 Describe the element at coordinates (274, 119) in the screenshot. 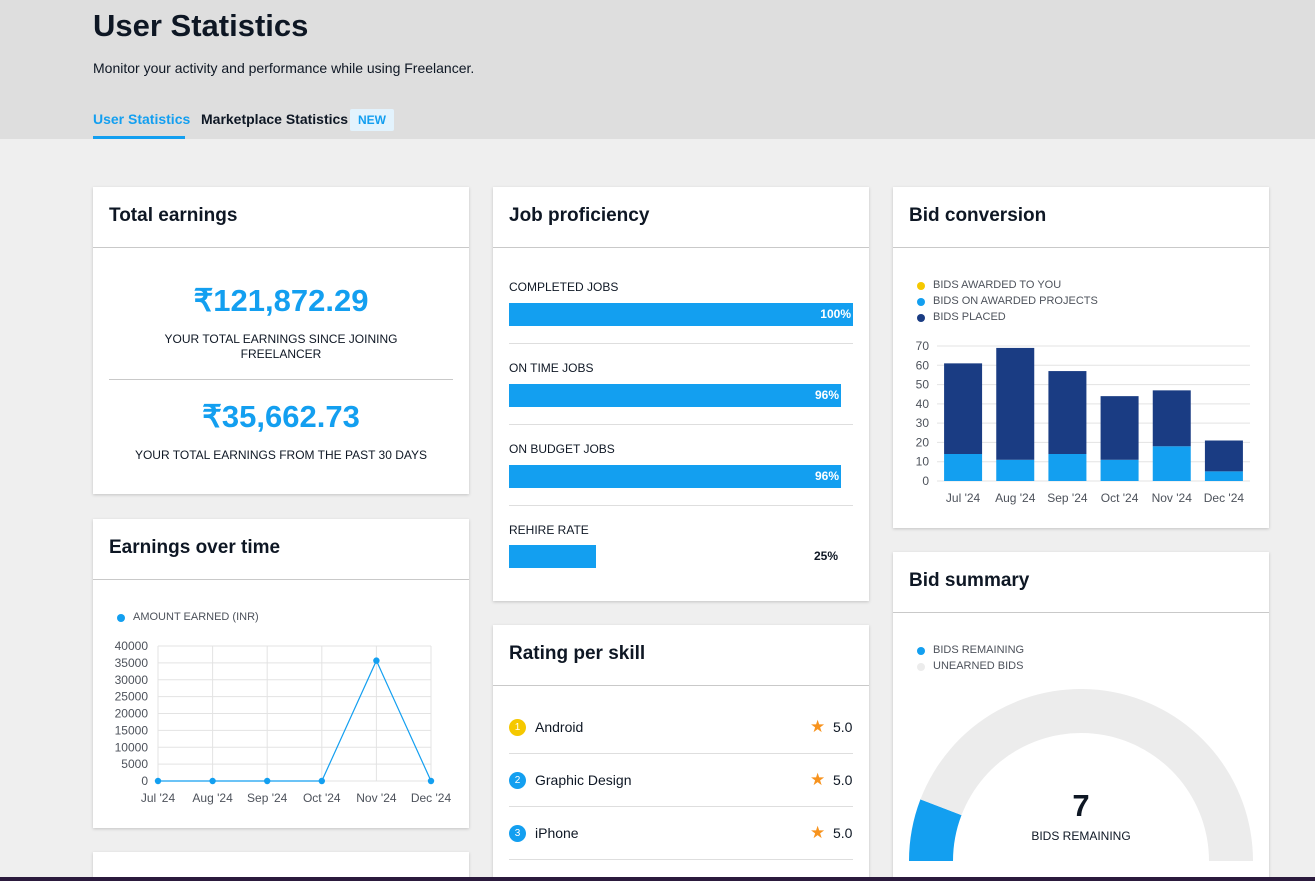

I see `tab-marketplace-statistics: Marketplace Statistics` at that location.